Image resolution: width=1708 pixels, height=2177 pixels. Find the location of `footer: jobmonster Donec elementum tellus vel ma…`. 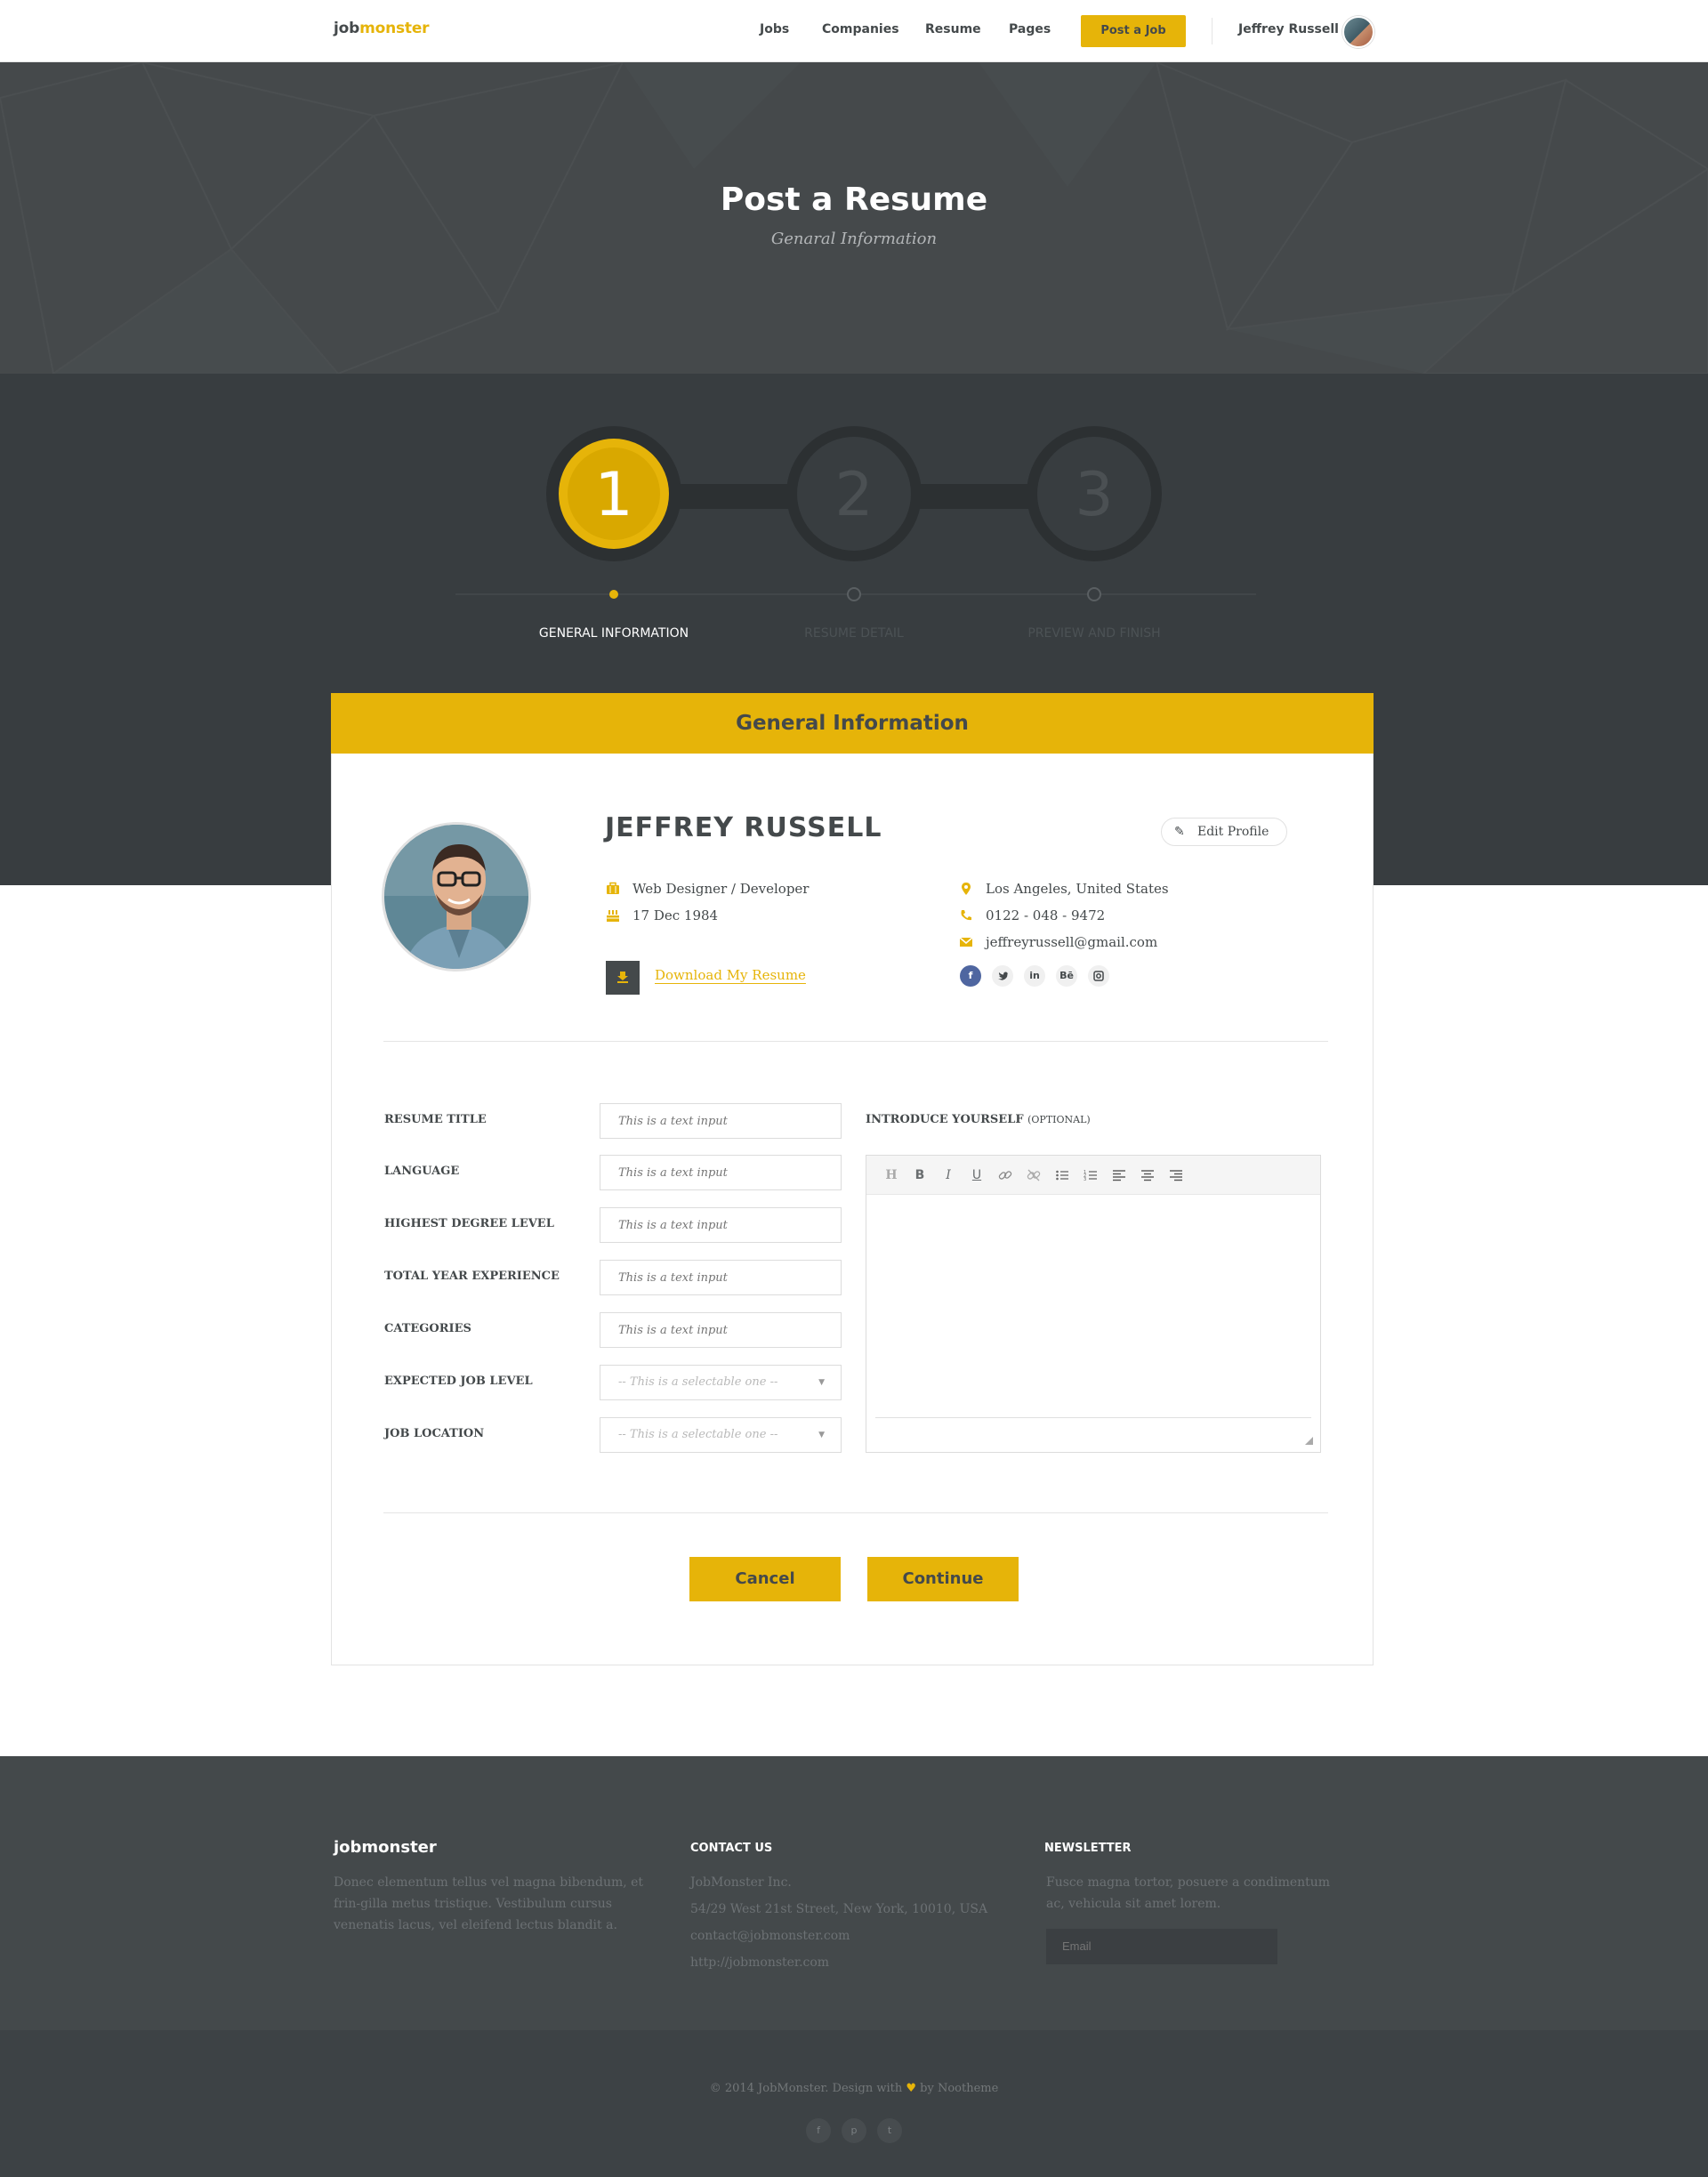

footer: jobmonster Donec elementum tellus vel ma… is located at coordinates (854, 1893).